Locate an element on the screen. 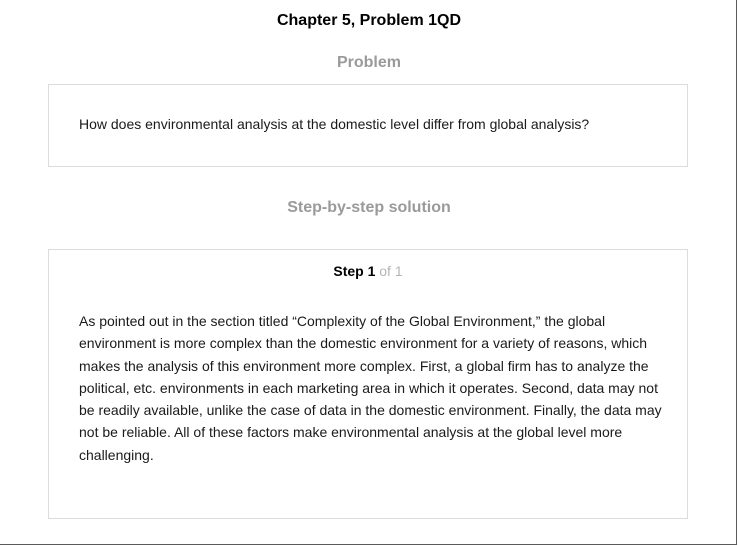 The image size is (738, 546). page-title: Chapter 5, Problem 1QD is located at coordinates (369, 20).